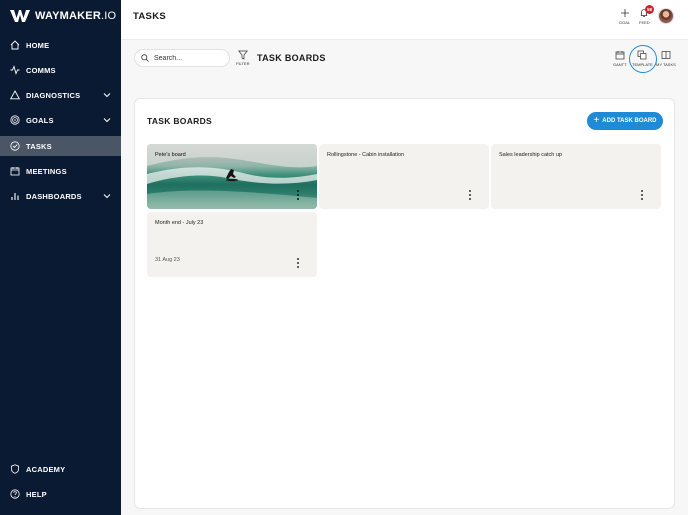  Describe the element at coordinates (404, 176) in the screenshot. I see `task-board-card: Rollingstone - Cabin installation` at that location.